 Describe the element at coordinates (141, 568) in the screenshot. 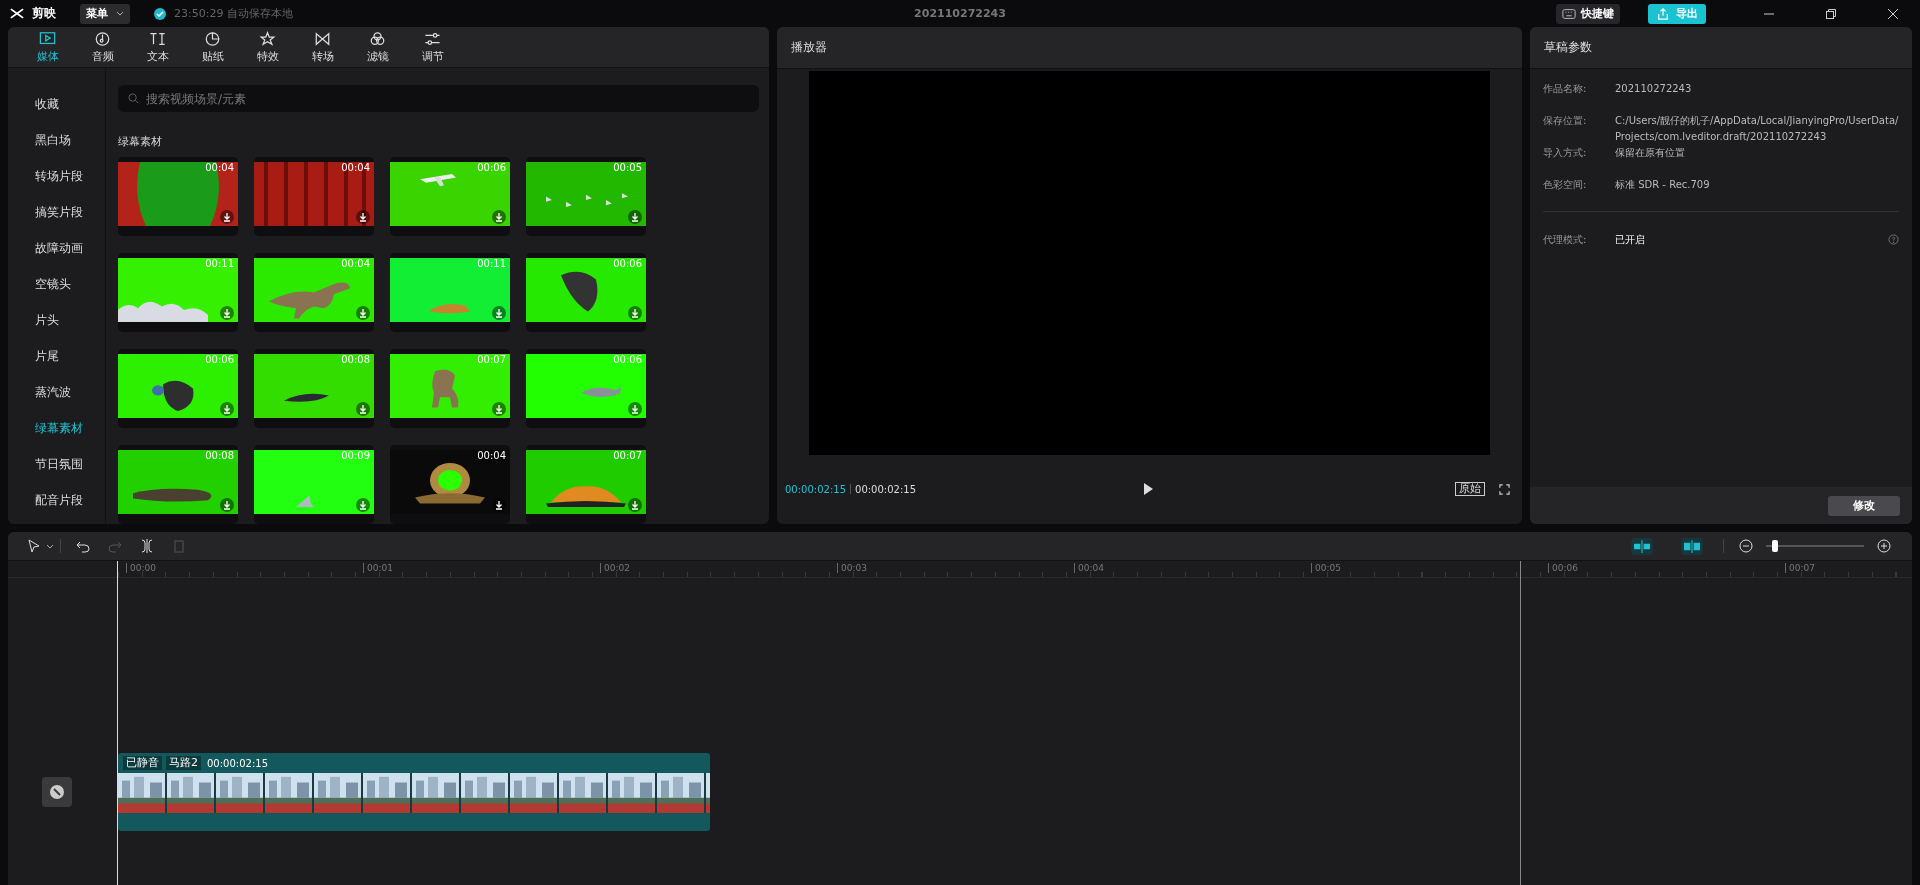

I see `time-tick-label: 00:00` at that location.